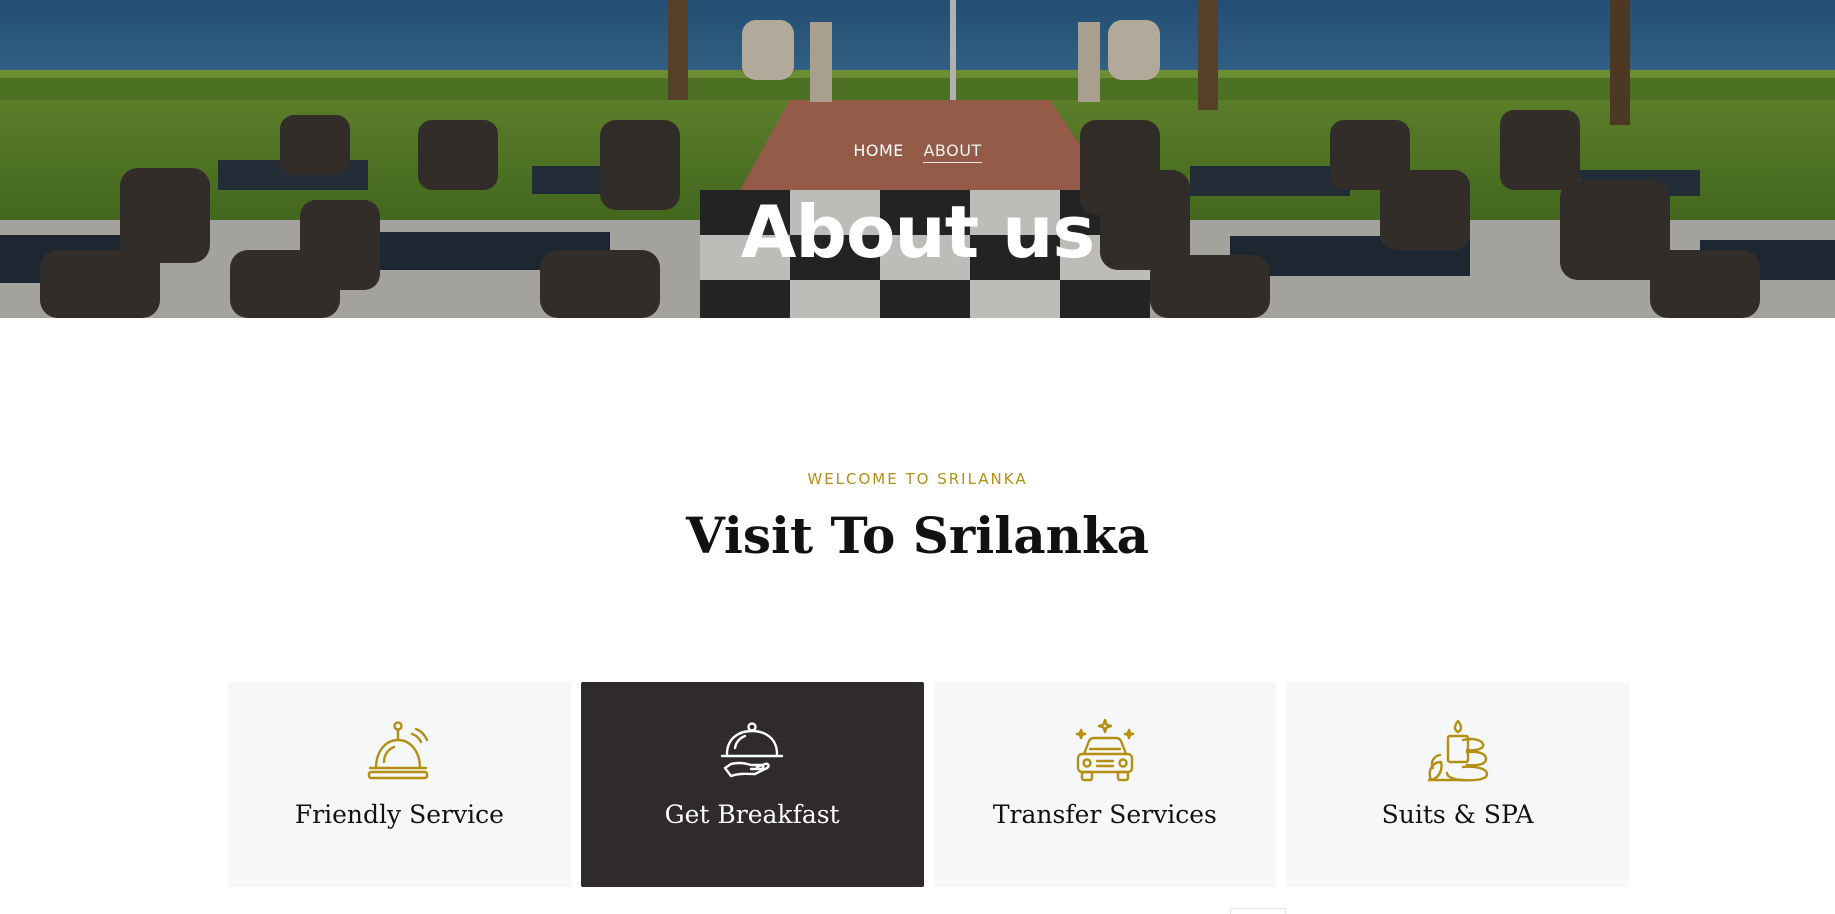  I want to click on breadcrumb-current: ABOUT, so click(952, 152).